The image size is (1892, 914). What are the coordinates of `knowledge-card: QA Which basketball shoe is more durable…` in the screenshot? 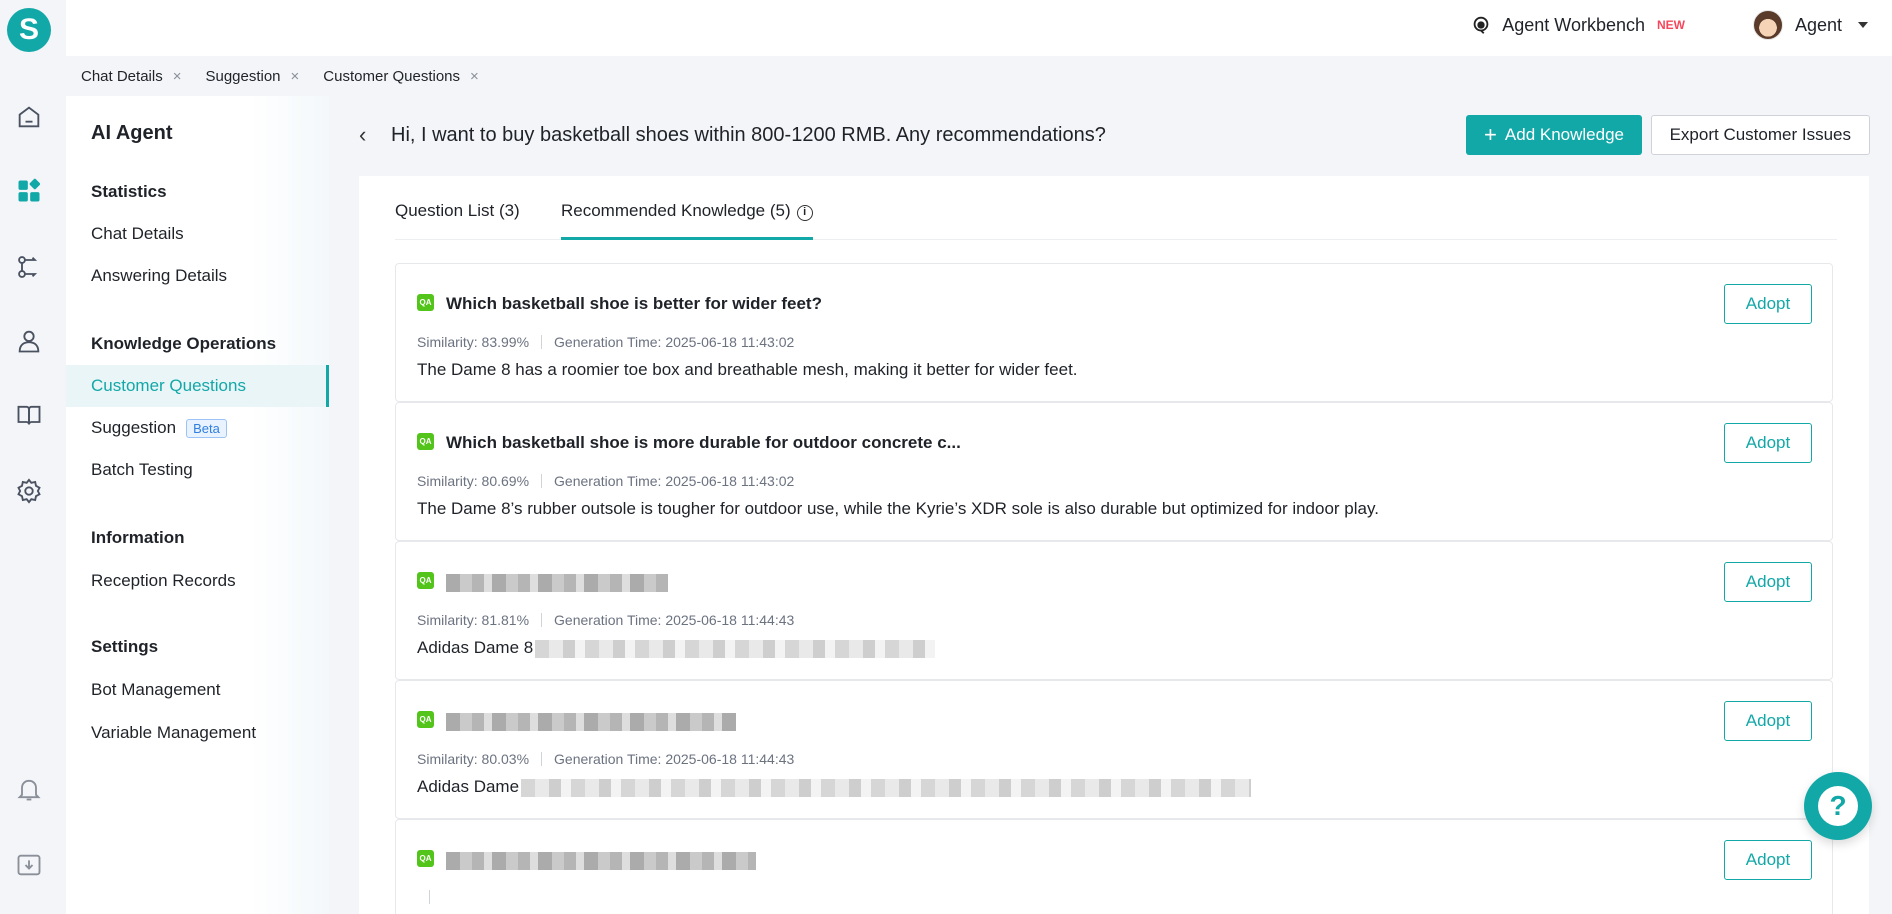 It's located at (1114, 471).